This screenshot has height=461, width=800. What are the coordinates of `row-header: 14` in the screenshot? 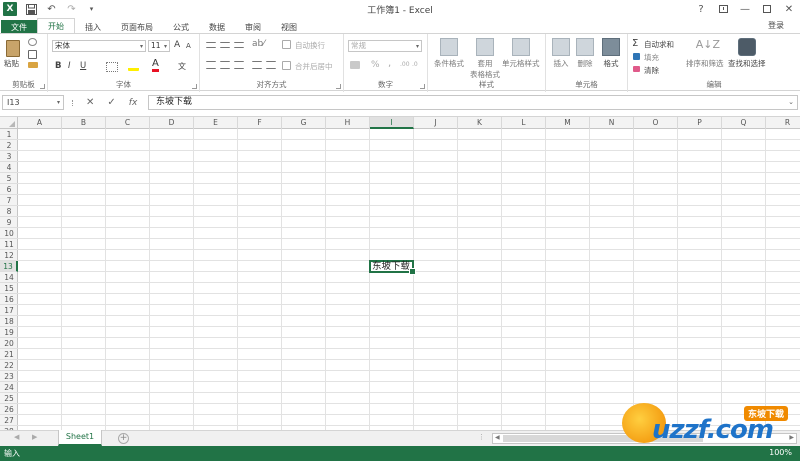 It's located at (9, 277).